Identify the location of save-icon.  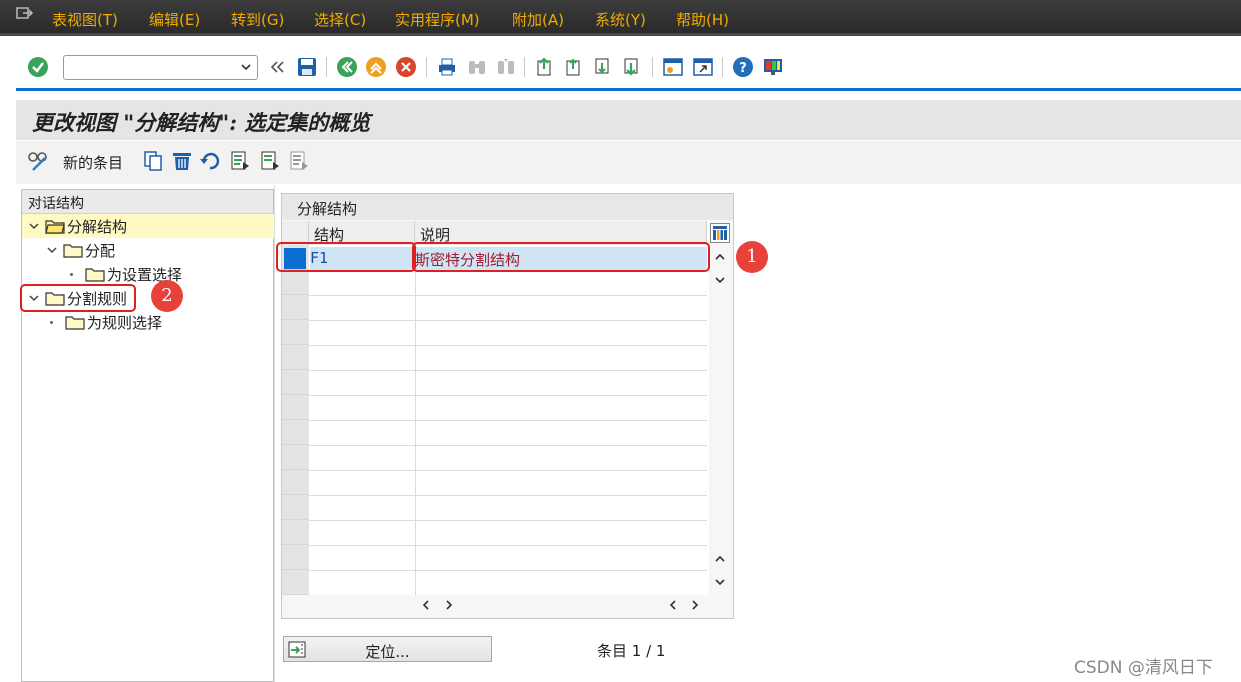
(307, 67).